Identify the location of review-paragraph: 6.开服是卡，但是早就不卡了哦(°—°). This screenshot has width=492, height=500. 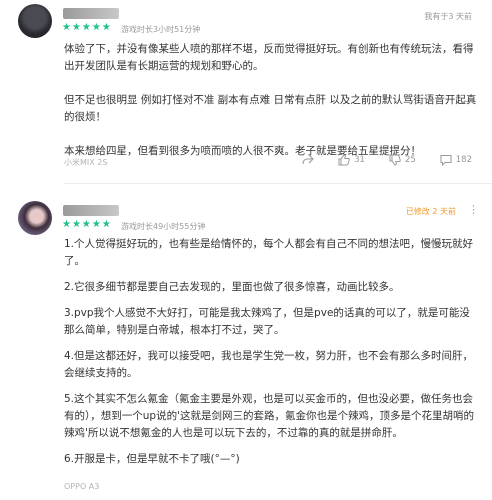
(152, 459).